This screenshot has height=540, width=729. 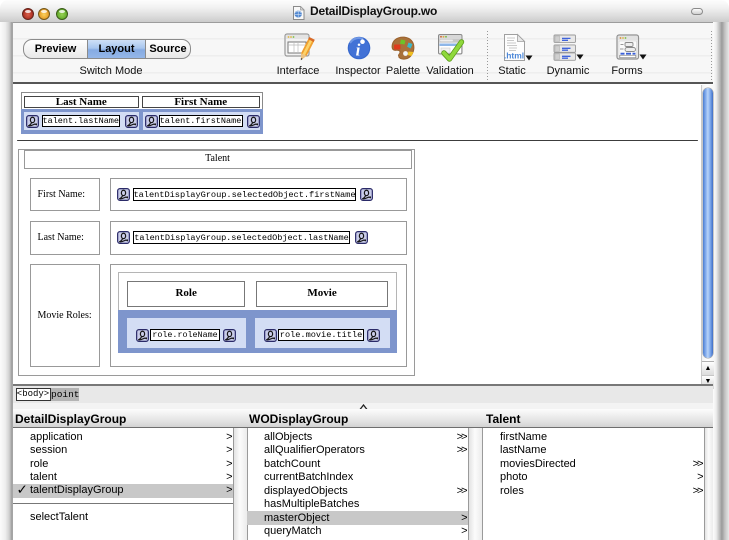 What do you see at coordinates (514, 56) in the screenshot?
I see `svg-text: .html` at bounding box center [514, 56].